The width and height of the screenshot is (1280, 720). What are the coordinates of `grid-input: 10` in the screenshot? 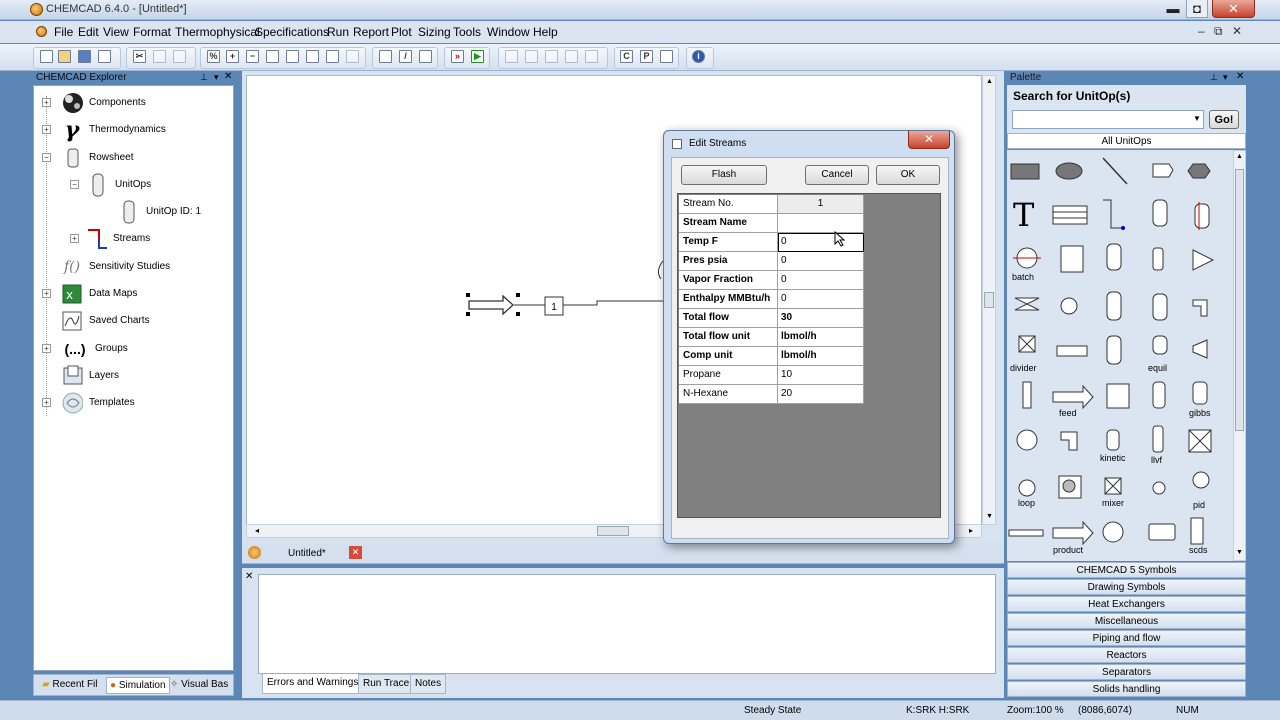 It's located at (821, 375).